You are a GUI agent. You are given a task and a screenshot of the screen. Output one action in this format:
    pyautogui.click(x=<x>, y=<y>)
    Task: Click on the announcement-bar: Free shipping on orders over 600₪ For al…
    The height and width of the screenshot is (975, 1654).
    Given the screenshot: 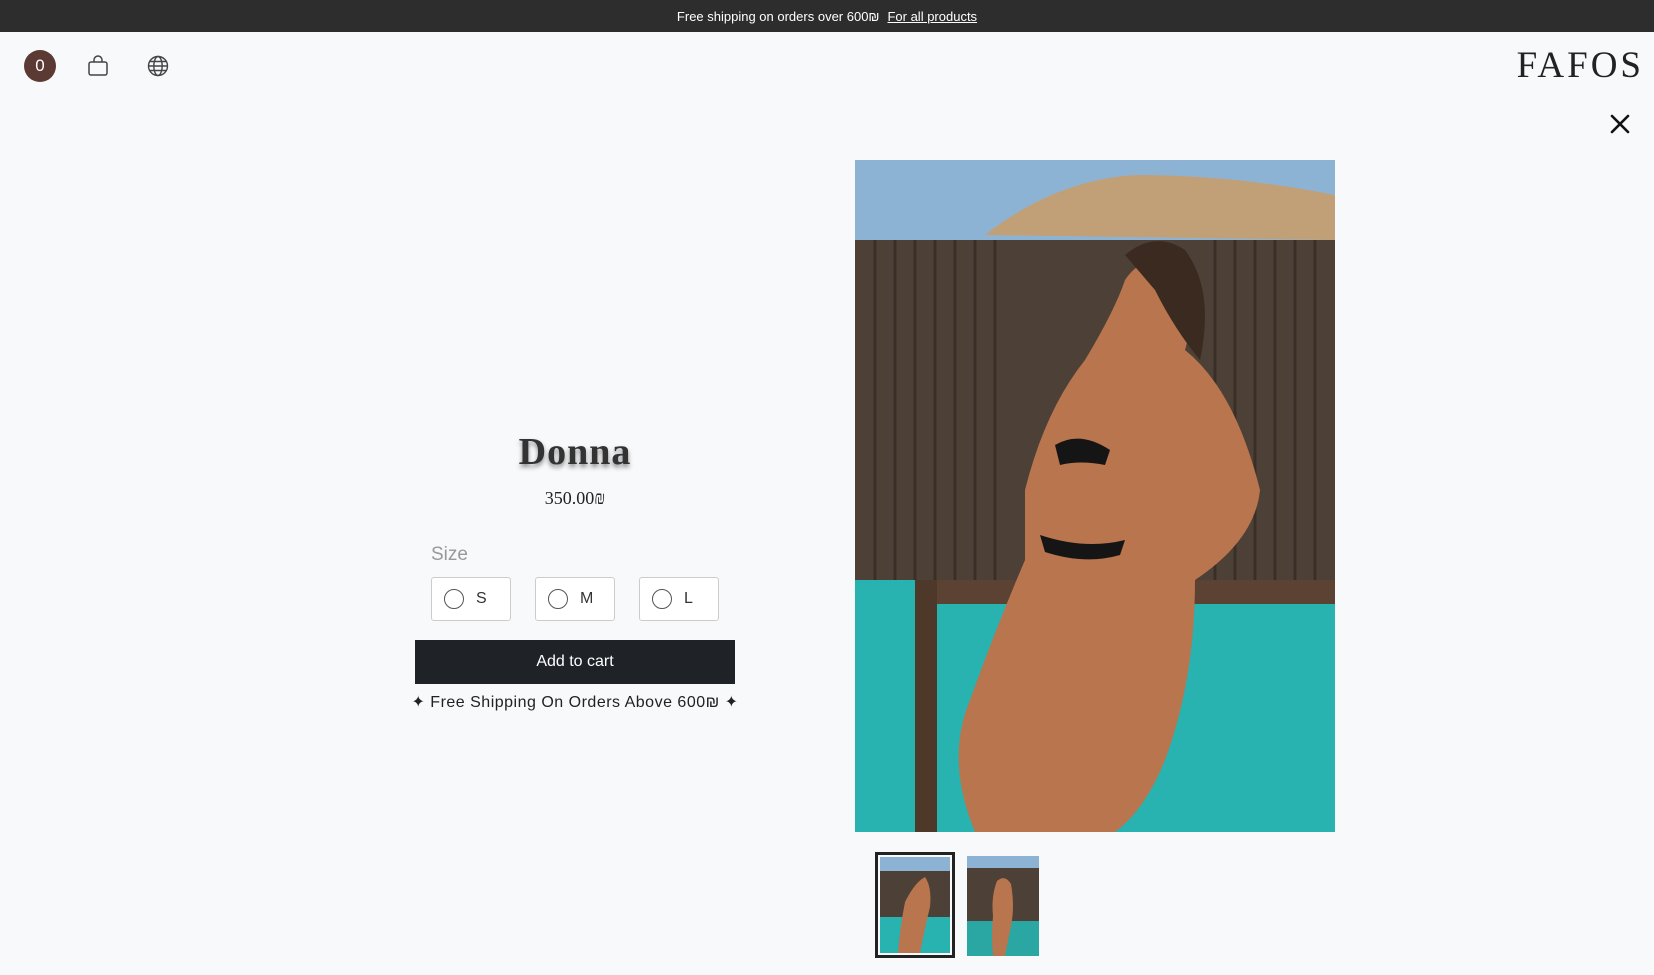 What is the action you would take?
    pyautogui.click(x=827, y=16)
    